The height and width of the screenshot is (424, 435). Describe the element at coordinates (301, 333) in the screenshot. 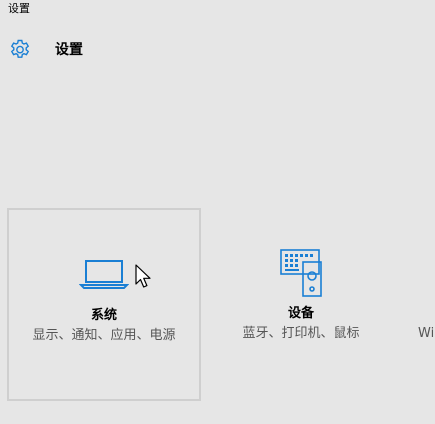

I see `tile-description: 蓝牙、打印机、鼠标` at that location.